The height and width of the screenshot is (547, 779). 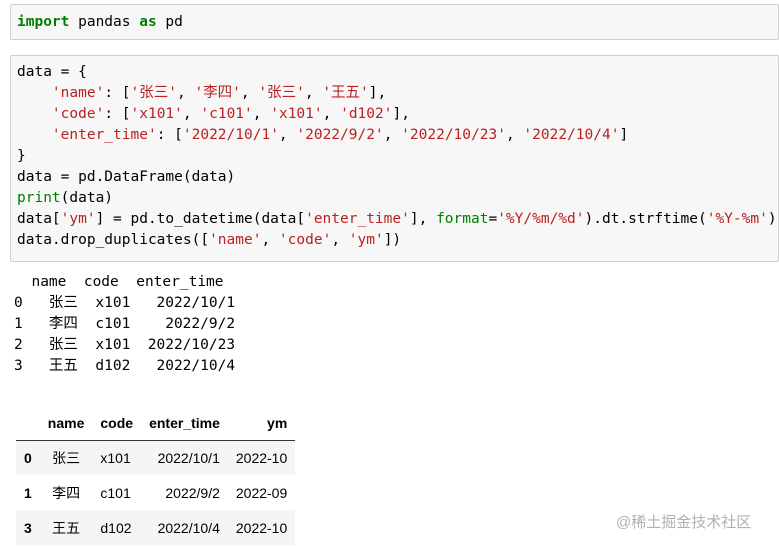 I want to click on code-token: as, so click(x=148, y=22).